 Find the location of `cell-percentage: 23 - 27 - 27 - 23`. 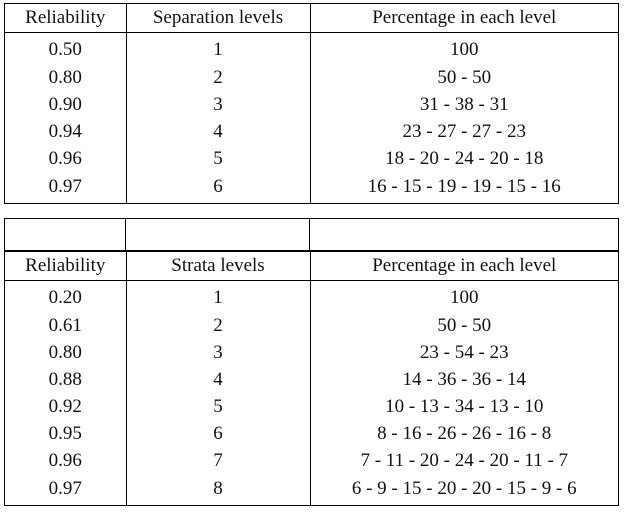

cell-percentage: 23 - 27 - 27 - 23 is located at coordinates (464, 131).